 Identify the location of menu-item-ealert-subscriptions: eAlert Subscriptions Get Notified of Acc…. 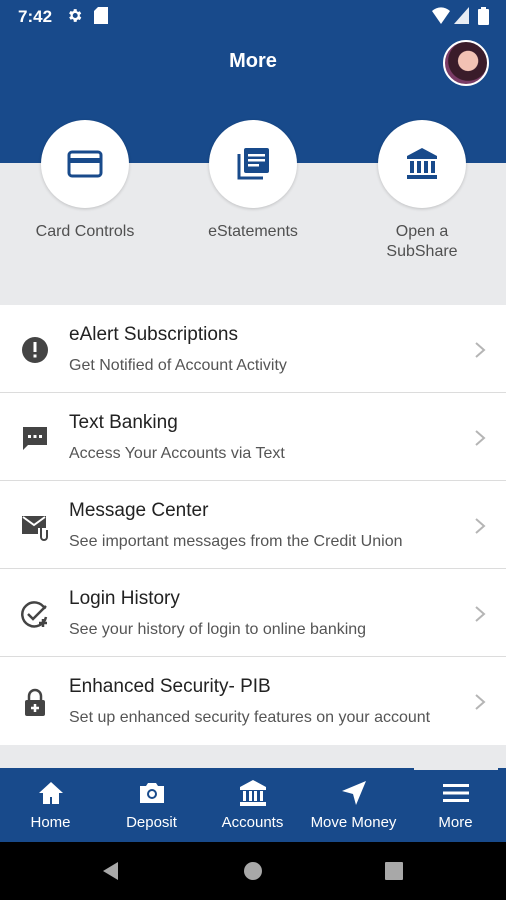
(253, 349).